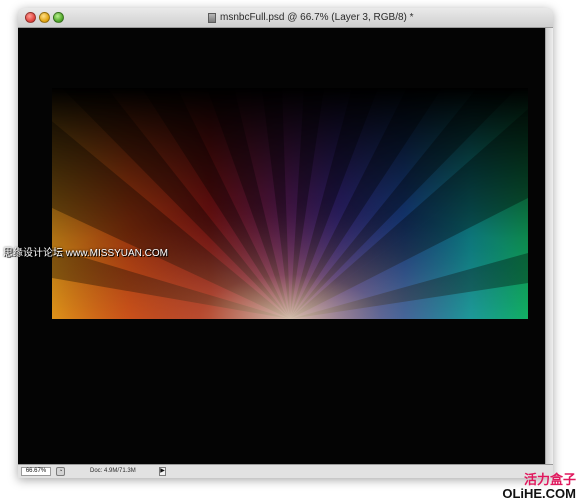  I want to click on document-size: Doc: 4.9M/71.3M, so click(113, 471).